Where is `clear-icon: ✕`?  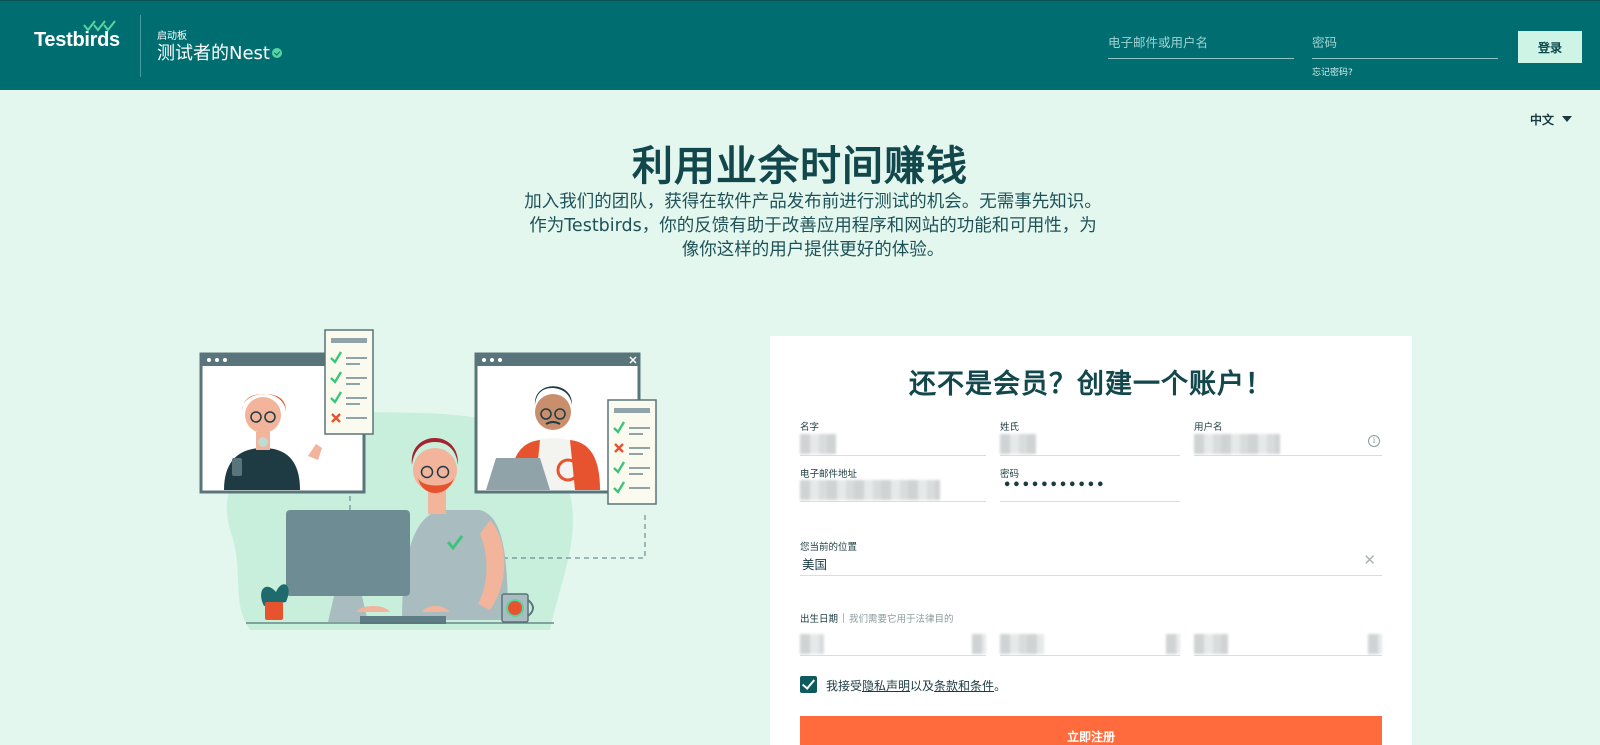
clear-icon: ✕ is located at coordinates (1369, 560).